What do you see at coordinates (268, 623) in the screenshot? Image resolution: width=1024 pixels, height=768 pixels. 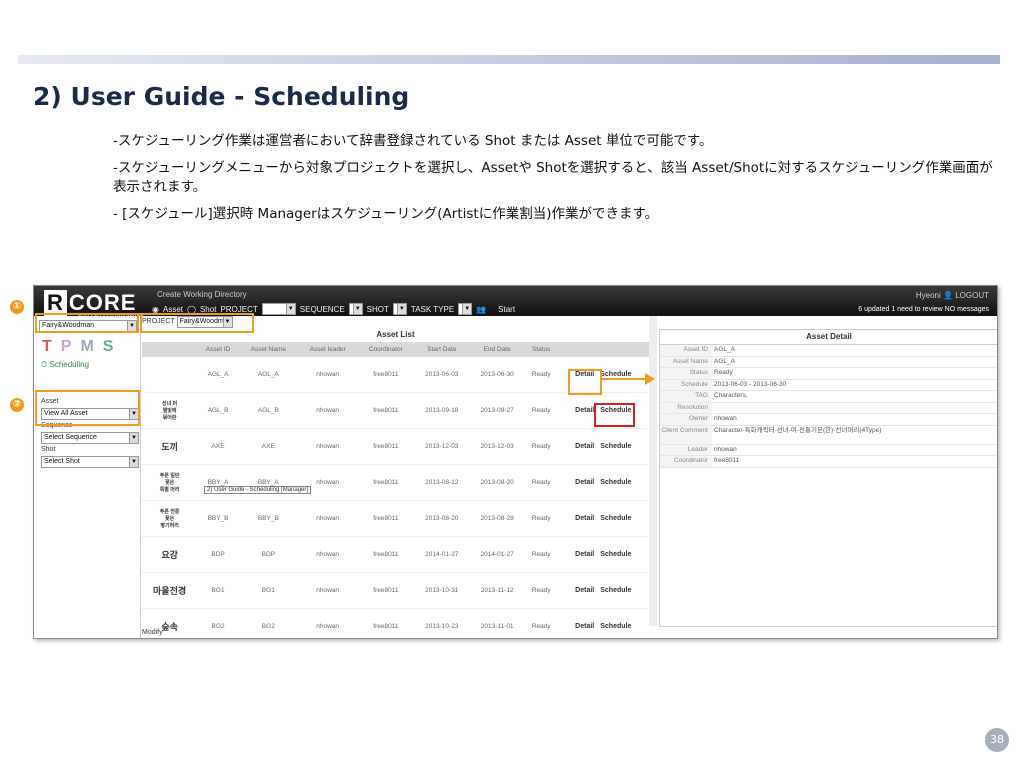 I see `cell-name: BG2` at bounding box center [268, 623].